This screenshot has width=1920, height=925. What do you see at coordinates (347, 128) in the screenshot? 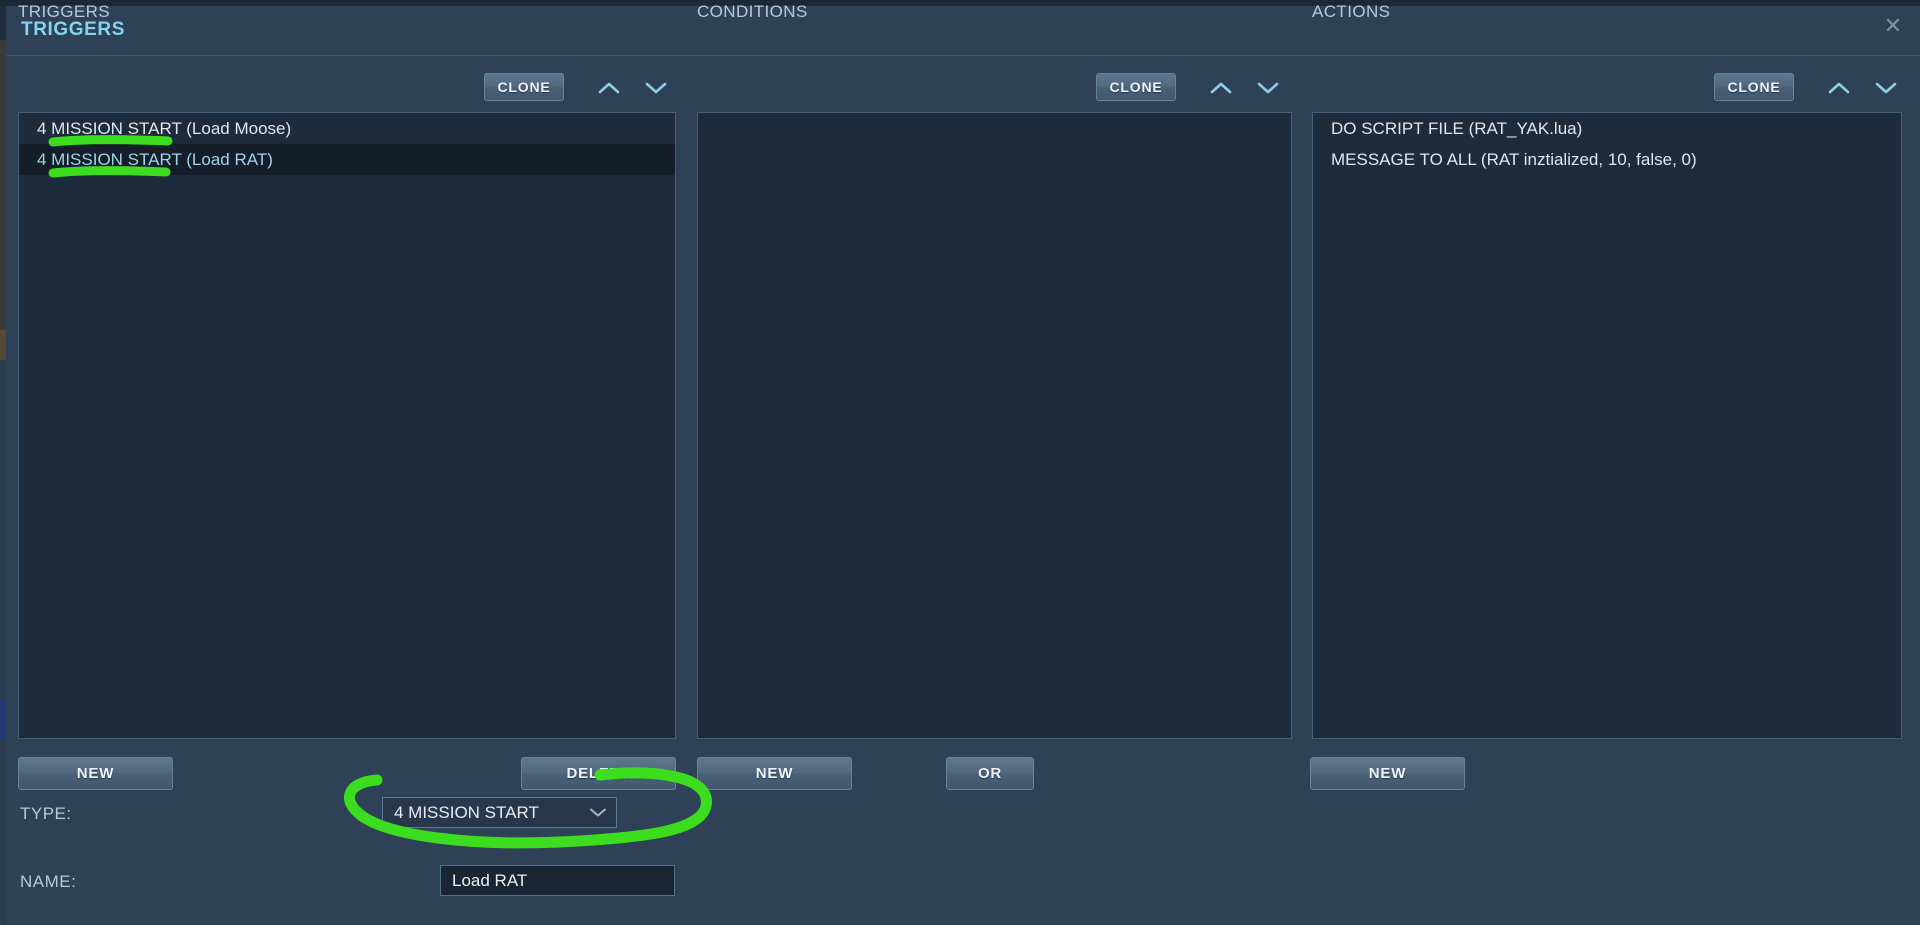
I see `list-item: 4 MISSION START (Load Moose)` at bounding box center [347, 128].